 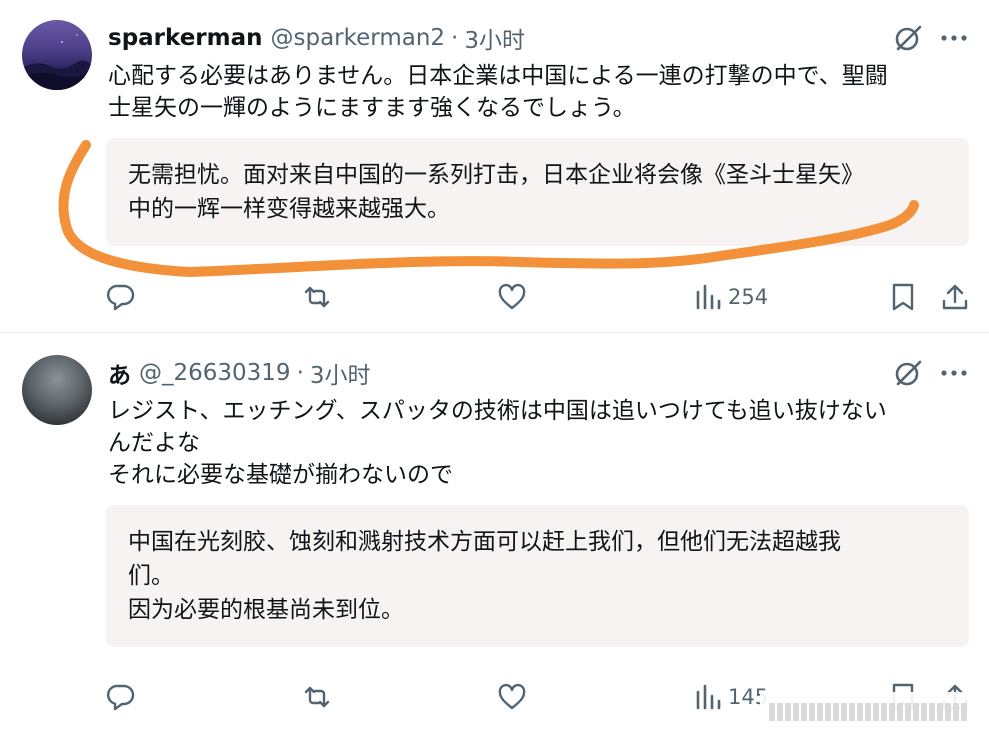 I want to click on watermark-overlay, so click(x=867, y=712).